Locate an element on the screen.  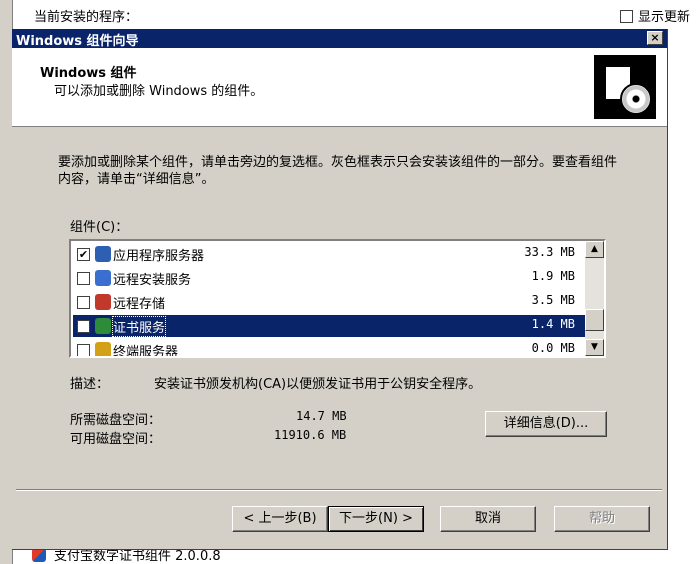
component-size: 3.5 MB is located at coordinates (553, 300).